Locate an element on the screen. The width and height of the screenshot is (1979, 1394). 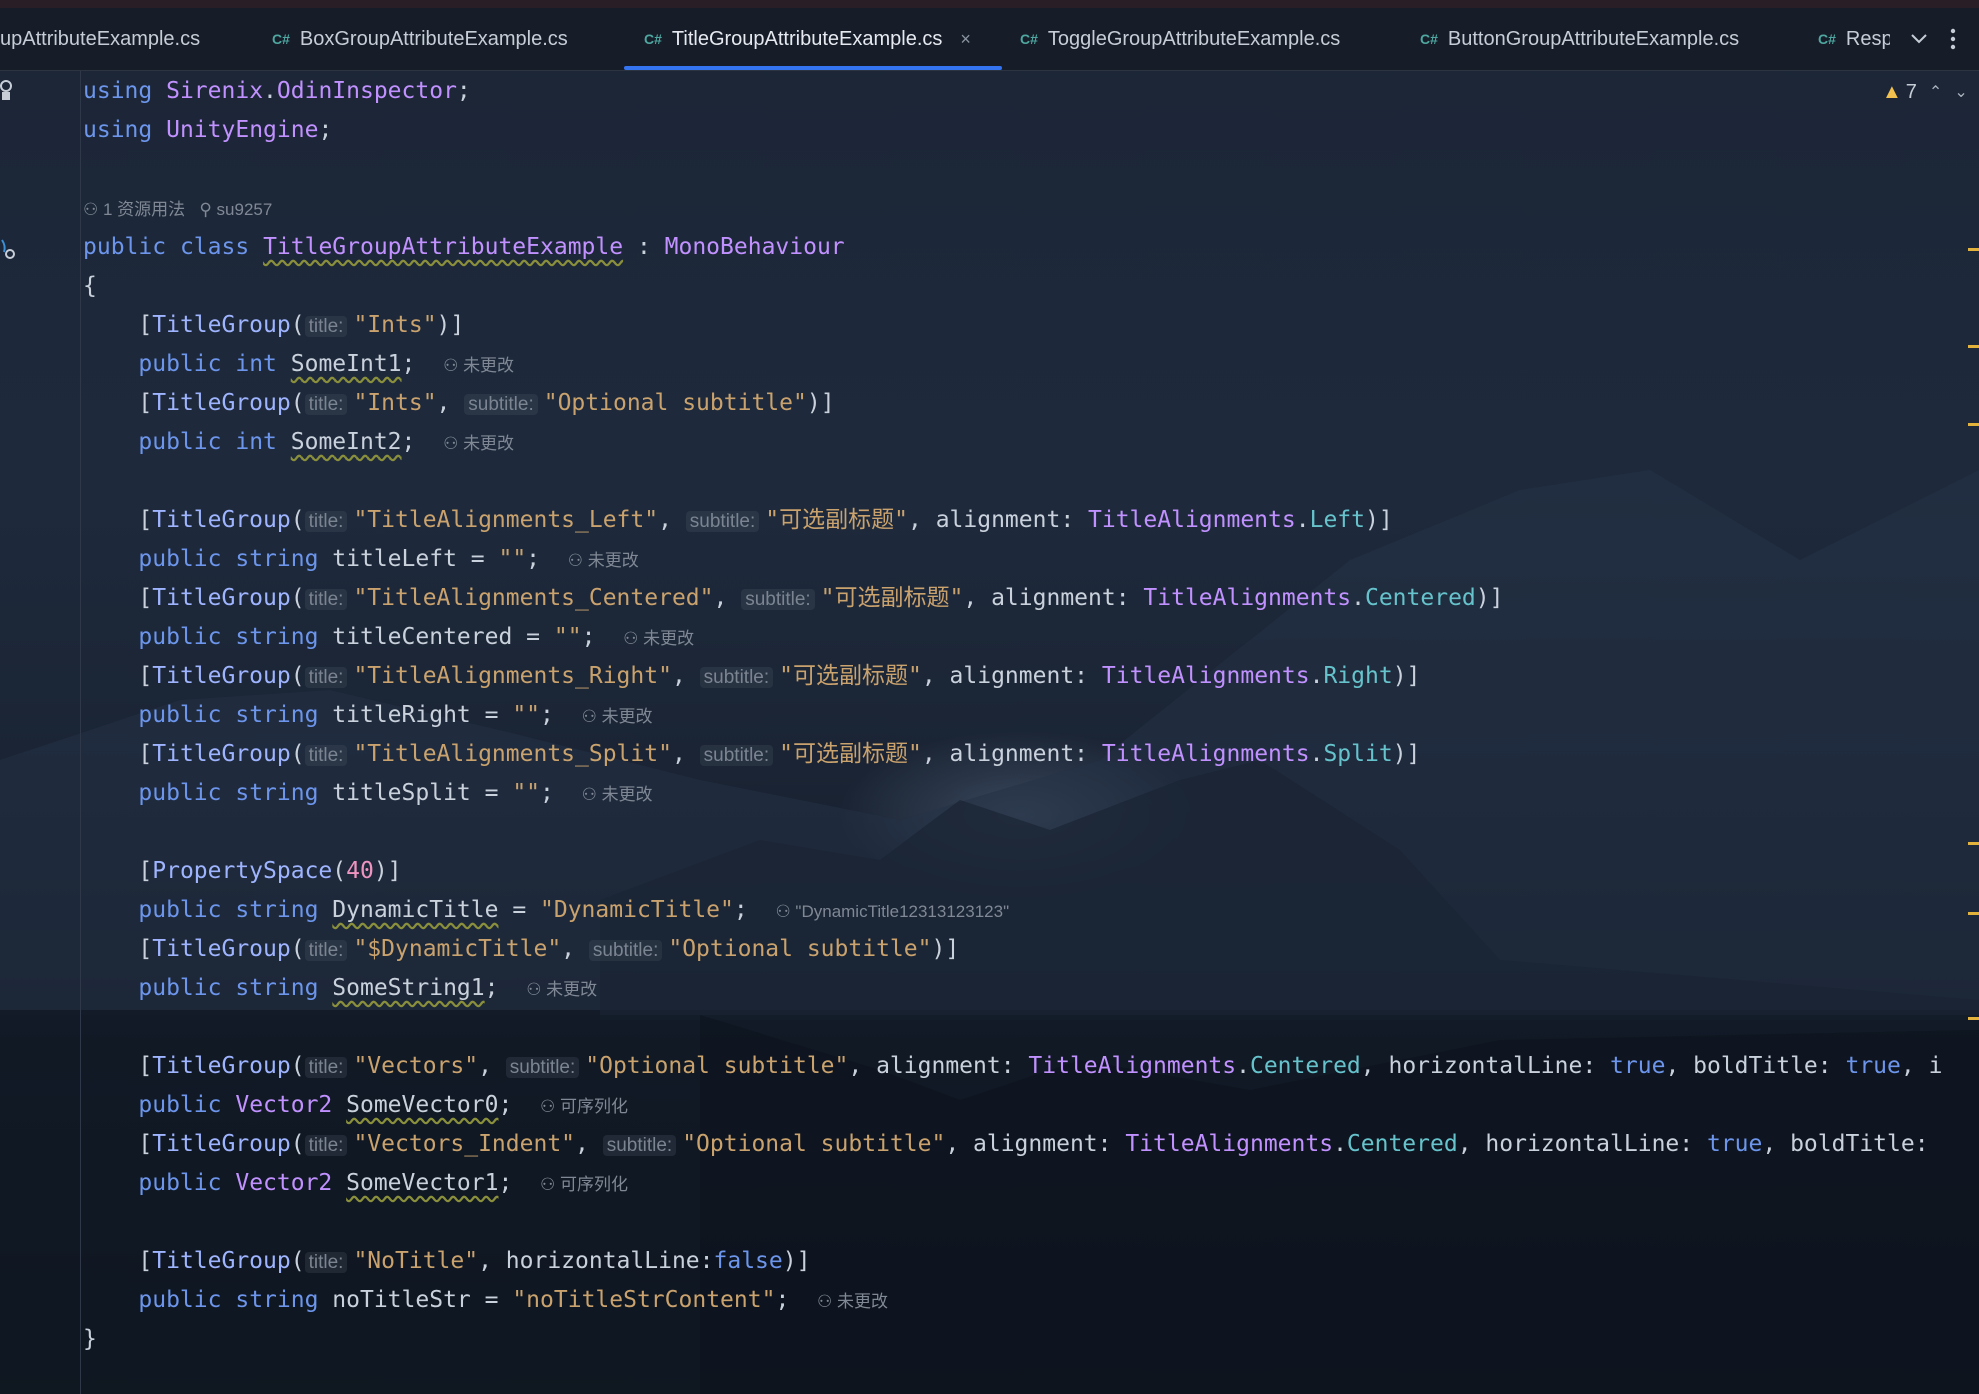
code-line: { is located at coordinates (90, 286).